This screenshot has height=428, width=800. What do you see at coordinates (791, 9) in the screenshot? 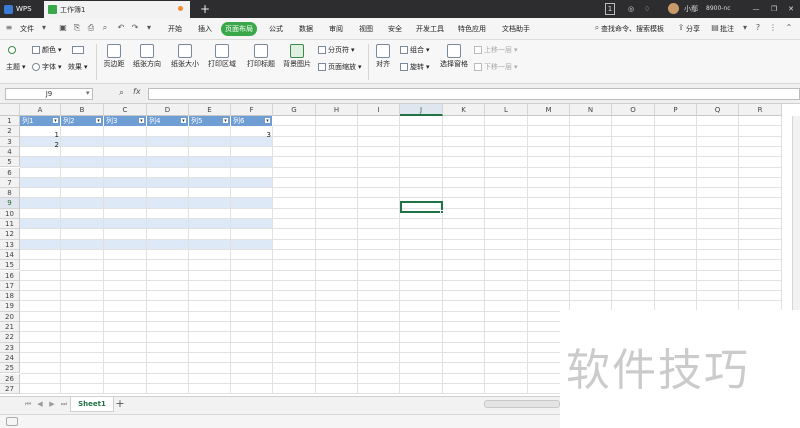
I see `close-button: ✕` at bounding box center [791, 9].